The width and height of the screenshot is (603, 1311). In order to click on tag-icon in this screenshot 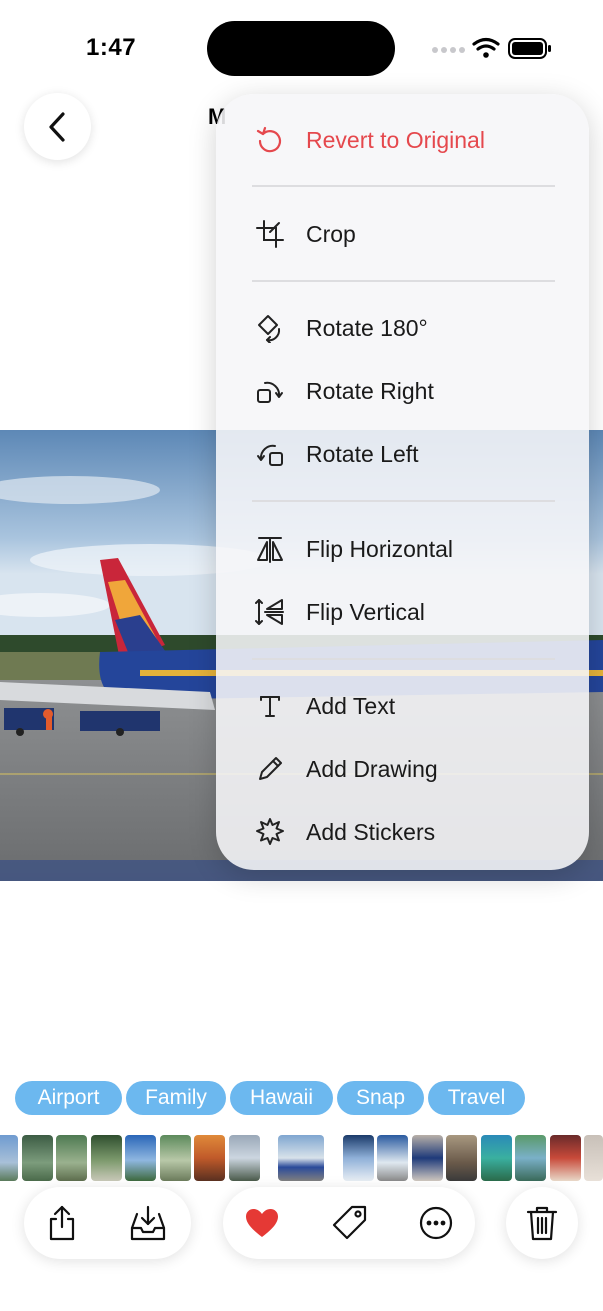, I will do `click(349, 1222)`.